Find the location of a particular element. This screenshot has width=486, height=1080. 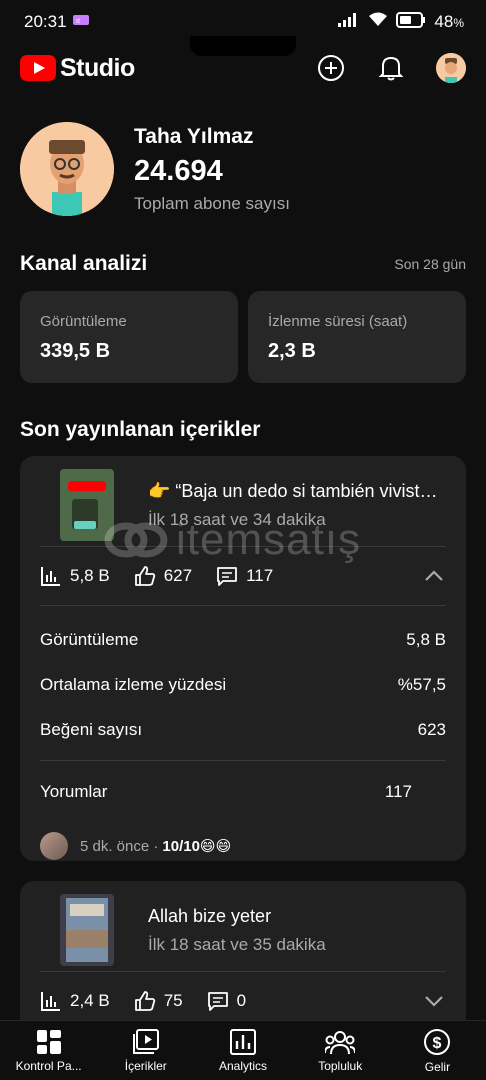

recent-header: Son yayınlanan içerikler is located at coordinates (243, 430).